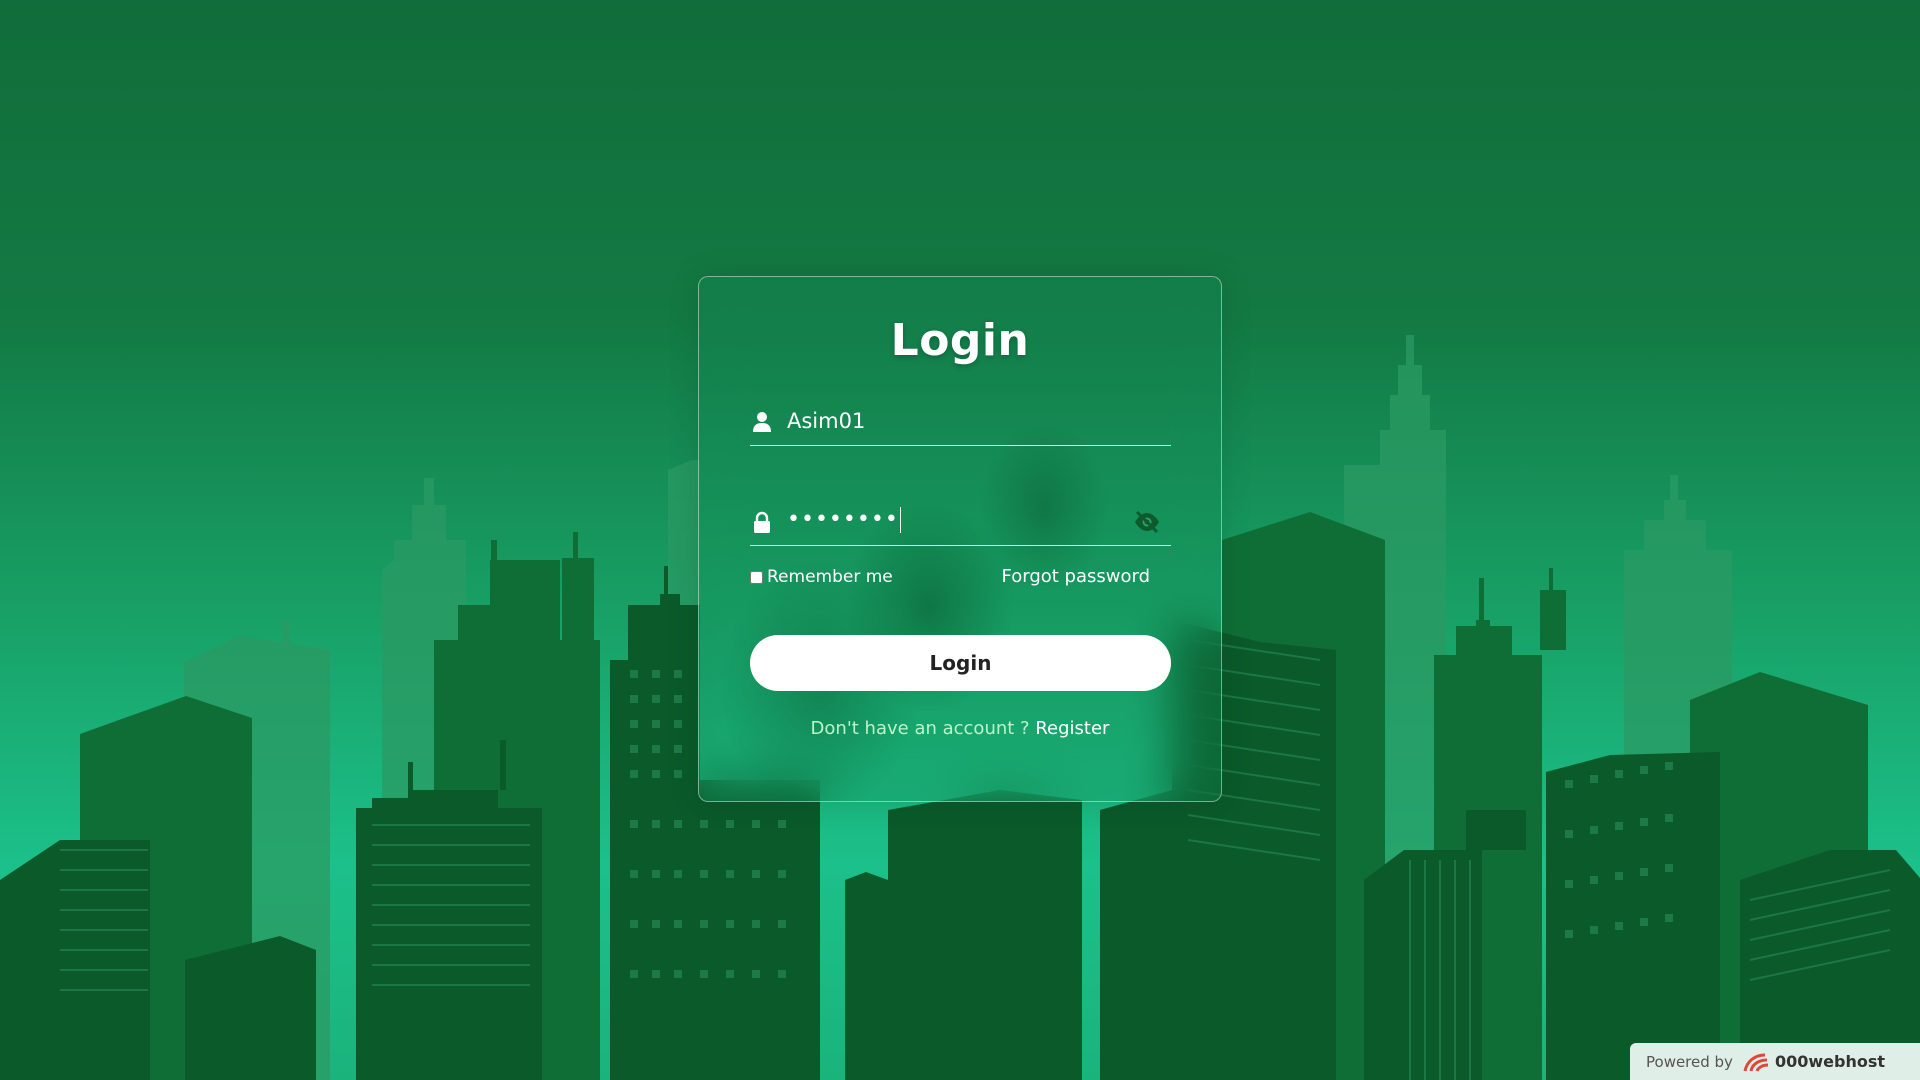  I want to click on powered-by-badge: Powered by 000webhost, so click(1775, 1061).